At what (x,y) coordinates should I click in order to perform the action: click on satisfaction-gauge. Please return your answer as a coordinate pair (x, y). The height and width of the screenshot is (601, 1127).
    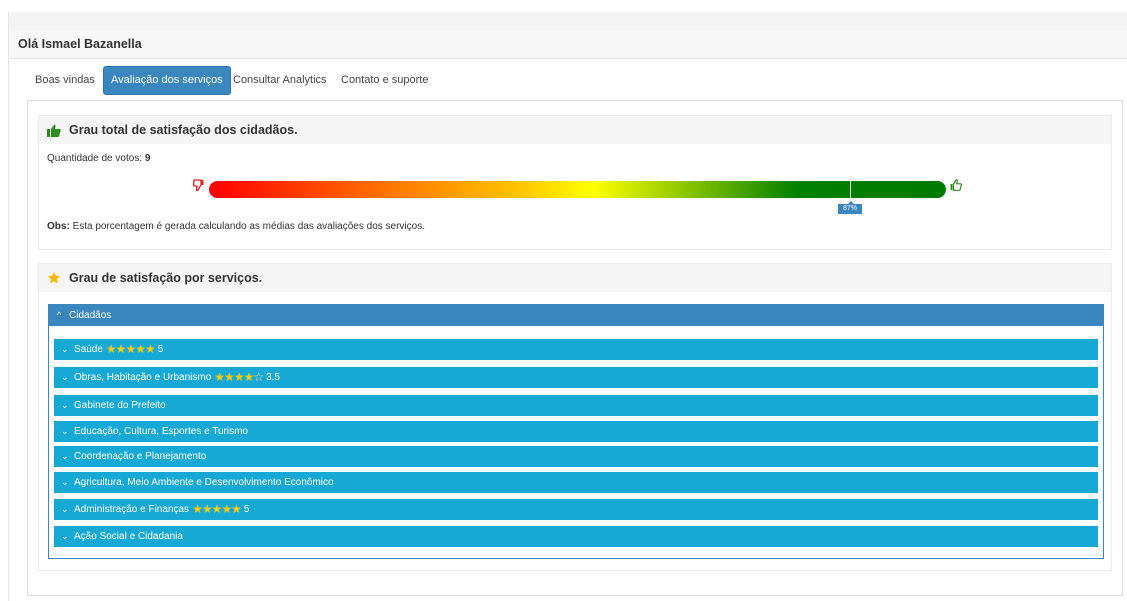
    Looking at the image, I should click on (577, 189).